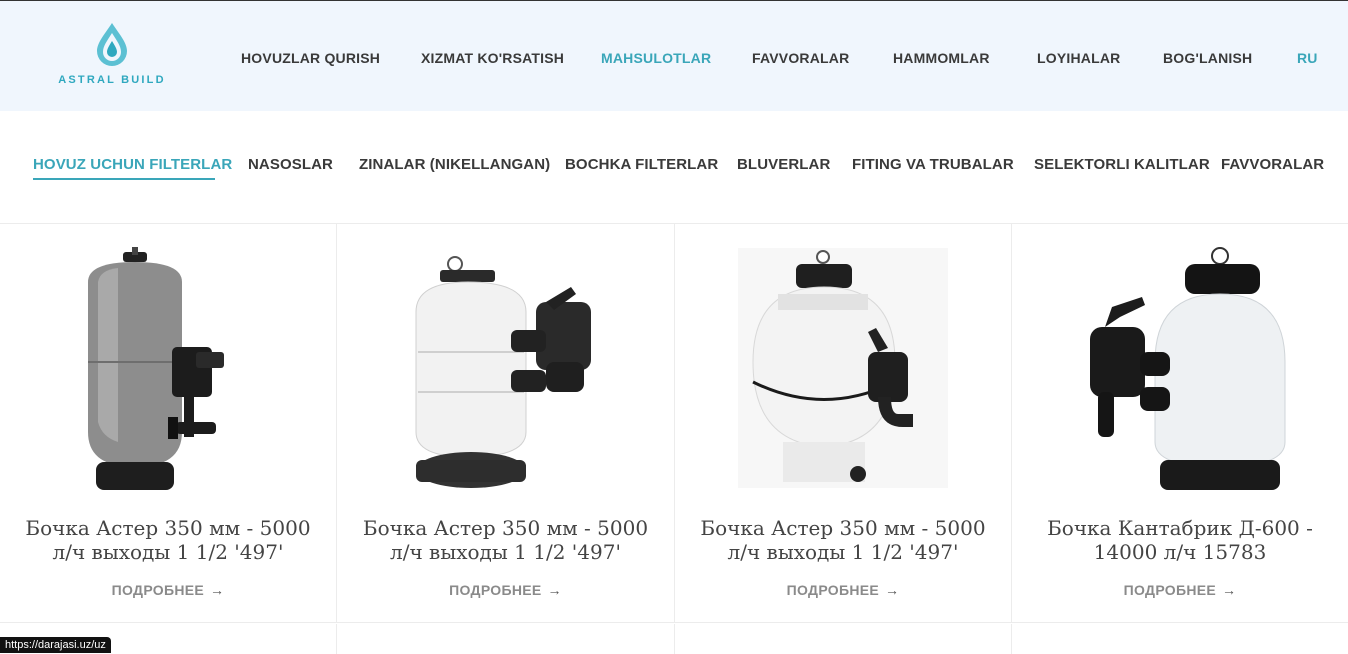 This screenshot has width=1348, height=654. I want to click on nav-hammomlar: HAMMOMLAR, so click(941, 58).